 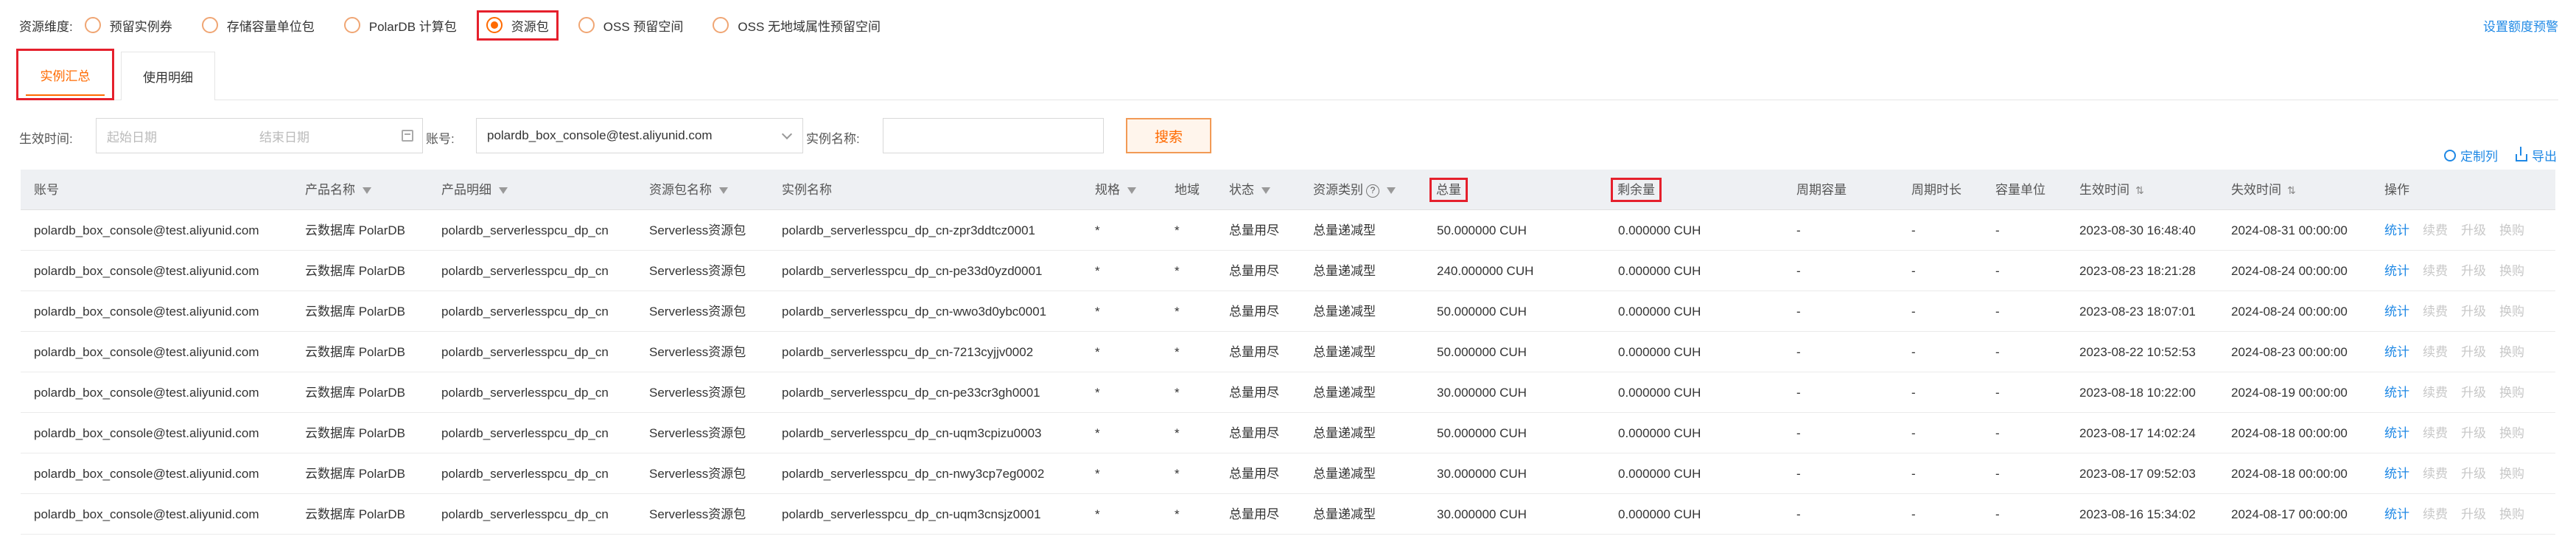 I want to click on col-period-length: 周期时长, so click(x=1936, y=190).